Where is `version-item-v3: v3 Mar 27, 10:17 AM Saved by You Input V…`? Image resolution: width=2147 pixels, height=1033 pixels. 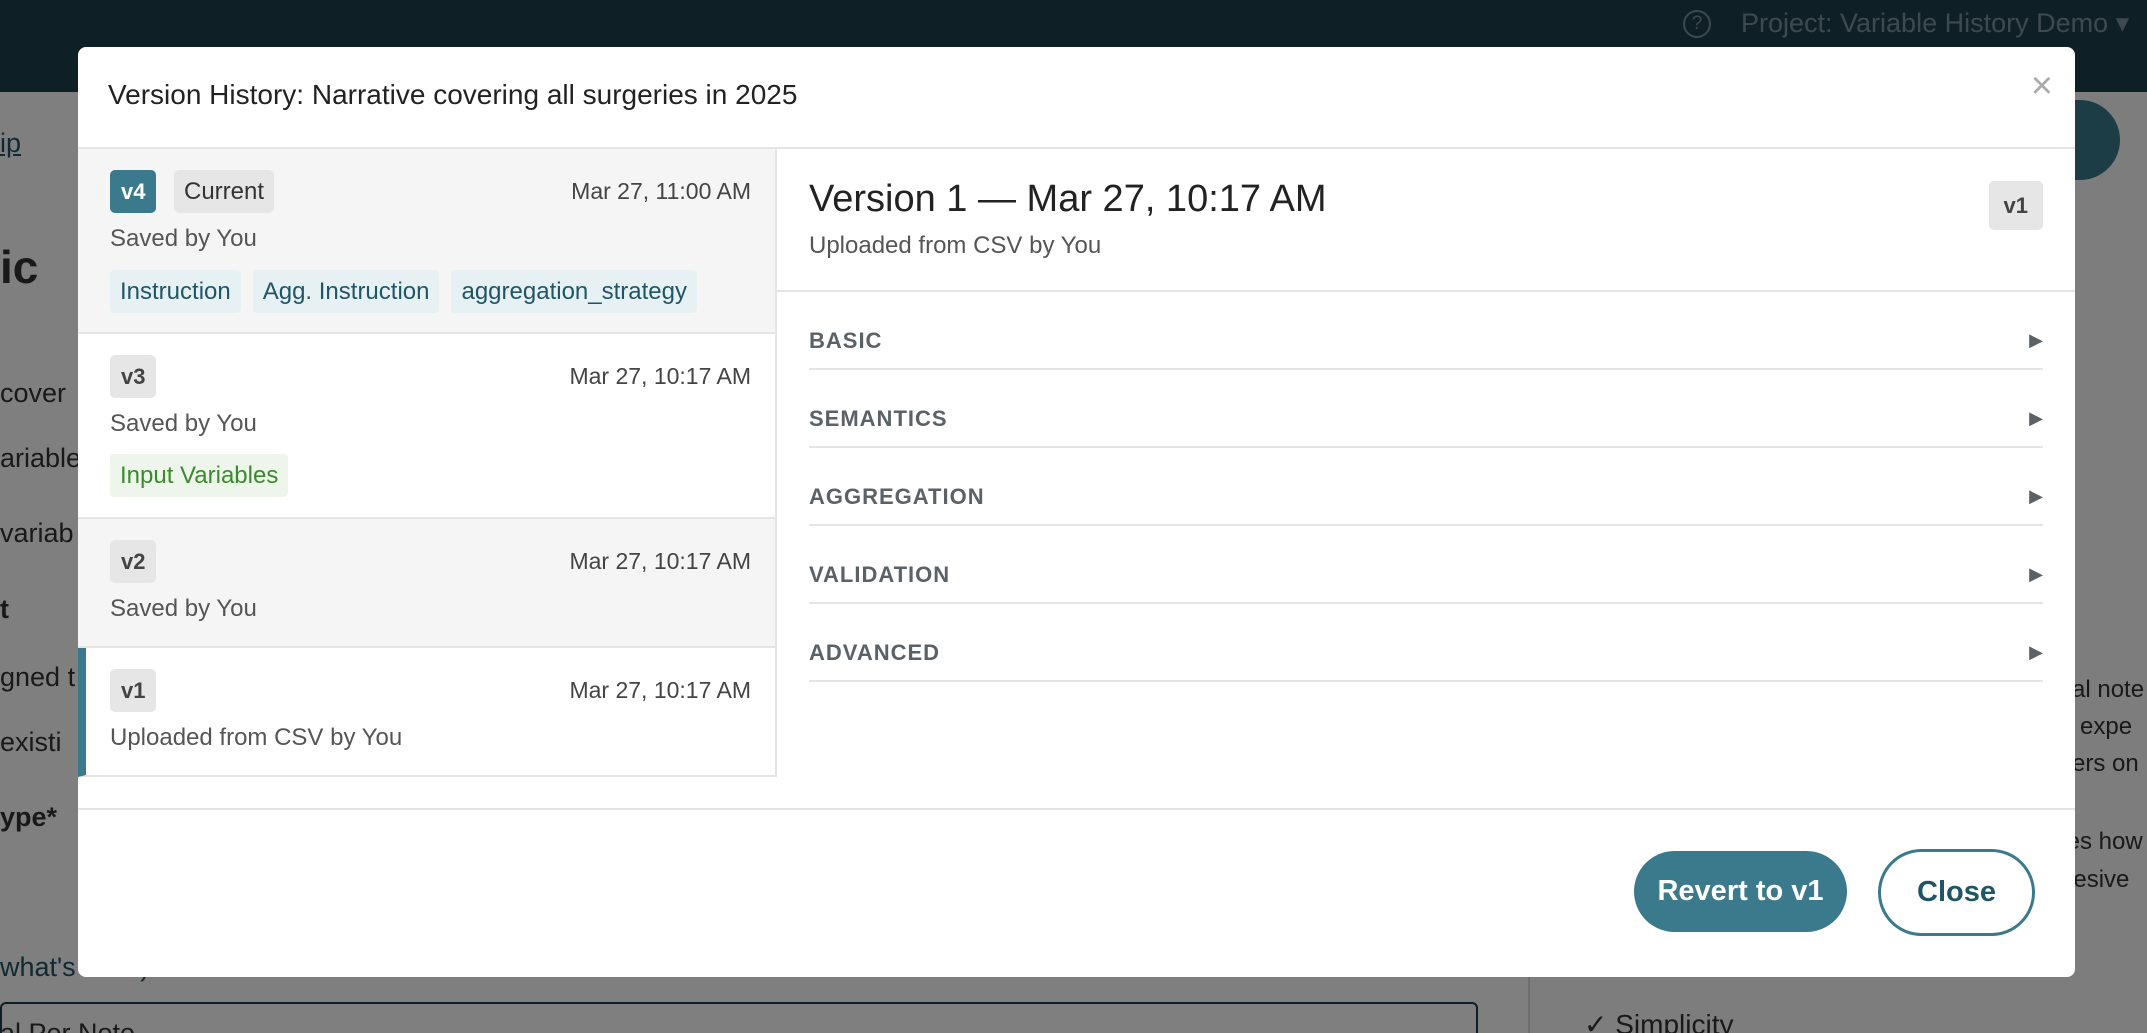
version-item-v3: v3 Mar 27, 10:17 AM Saved by You Input V… is located at coordinates (426, 426).